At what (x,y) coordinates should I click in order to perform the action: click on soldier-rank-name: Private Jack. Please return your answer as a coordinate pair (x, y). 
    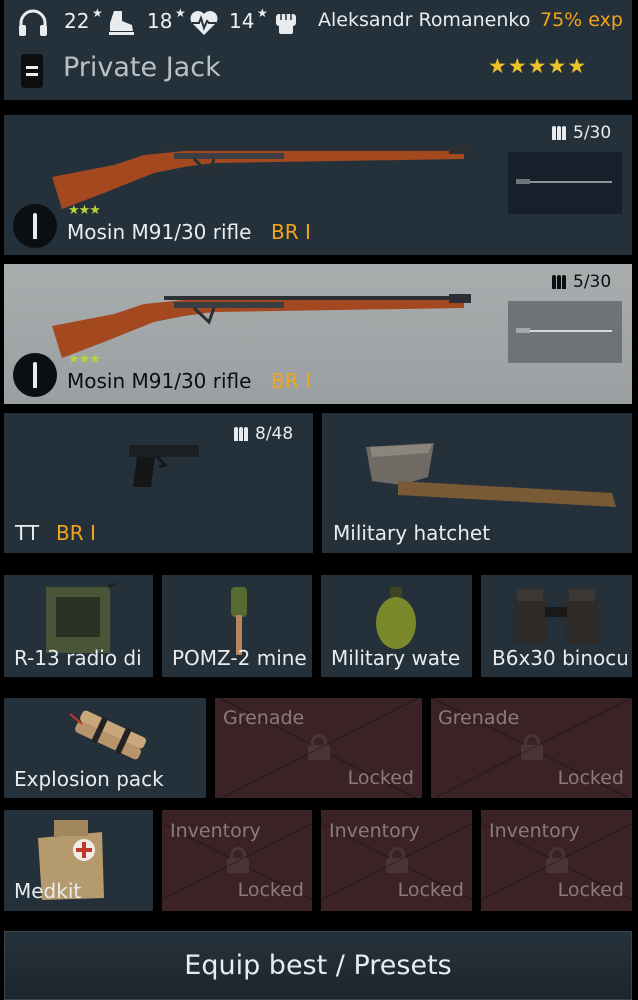
    Looking at the image, I should click on (142, 67).